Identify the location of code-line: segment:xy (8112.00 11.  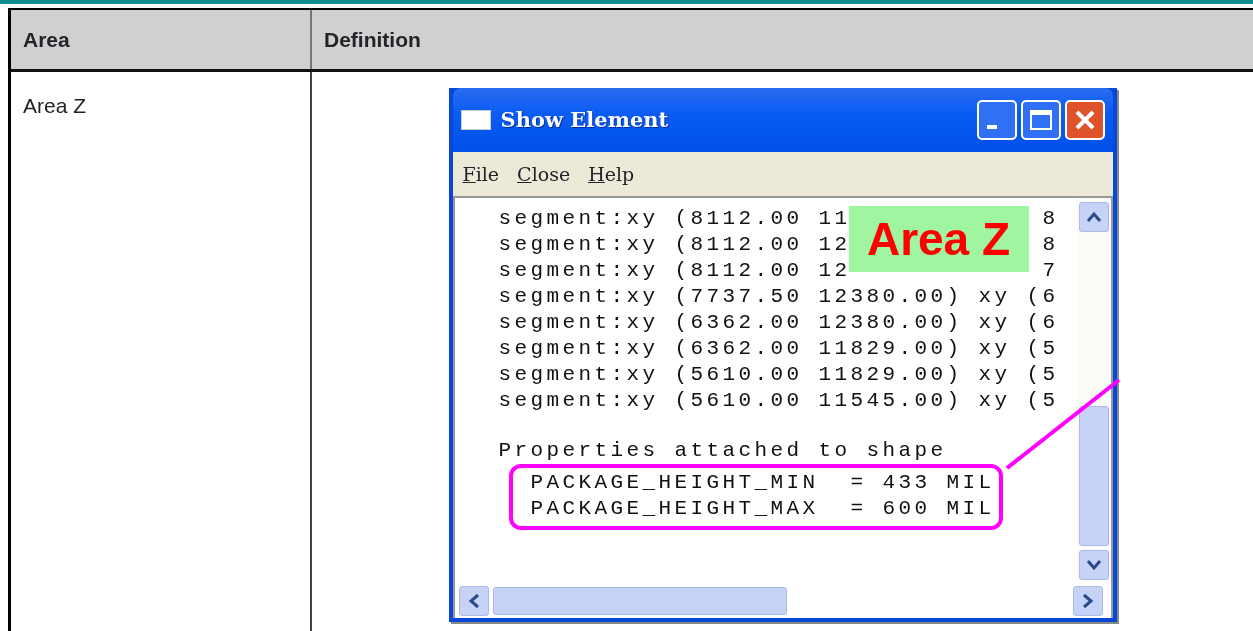
(674, 219).